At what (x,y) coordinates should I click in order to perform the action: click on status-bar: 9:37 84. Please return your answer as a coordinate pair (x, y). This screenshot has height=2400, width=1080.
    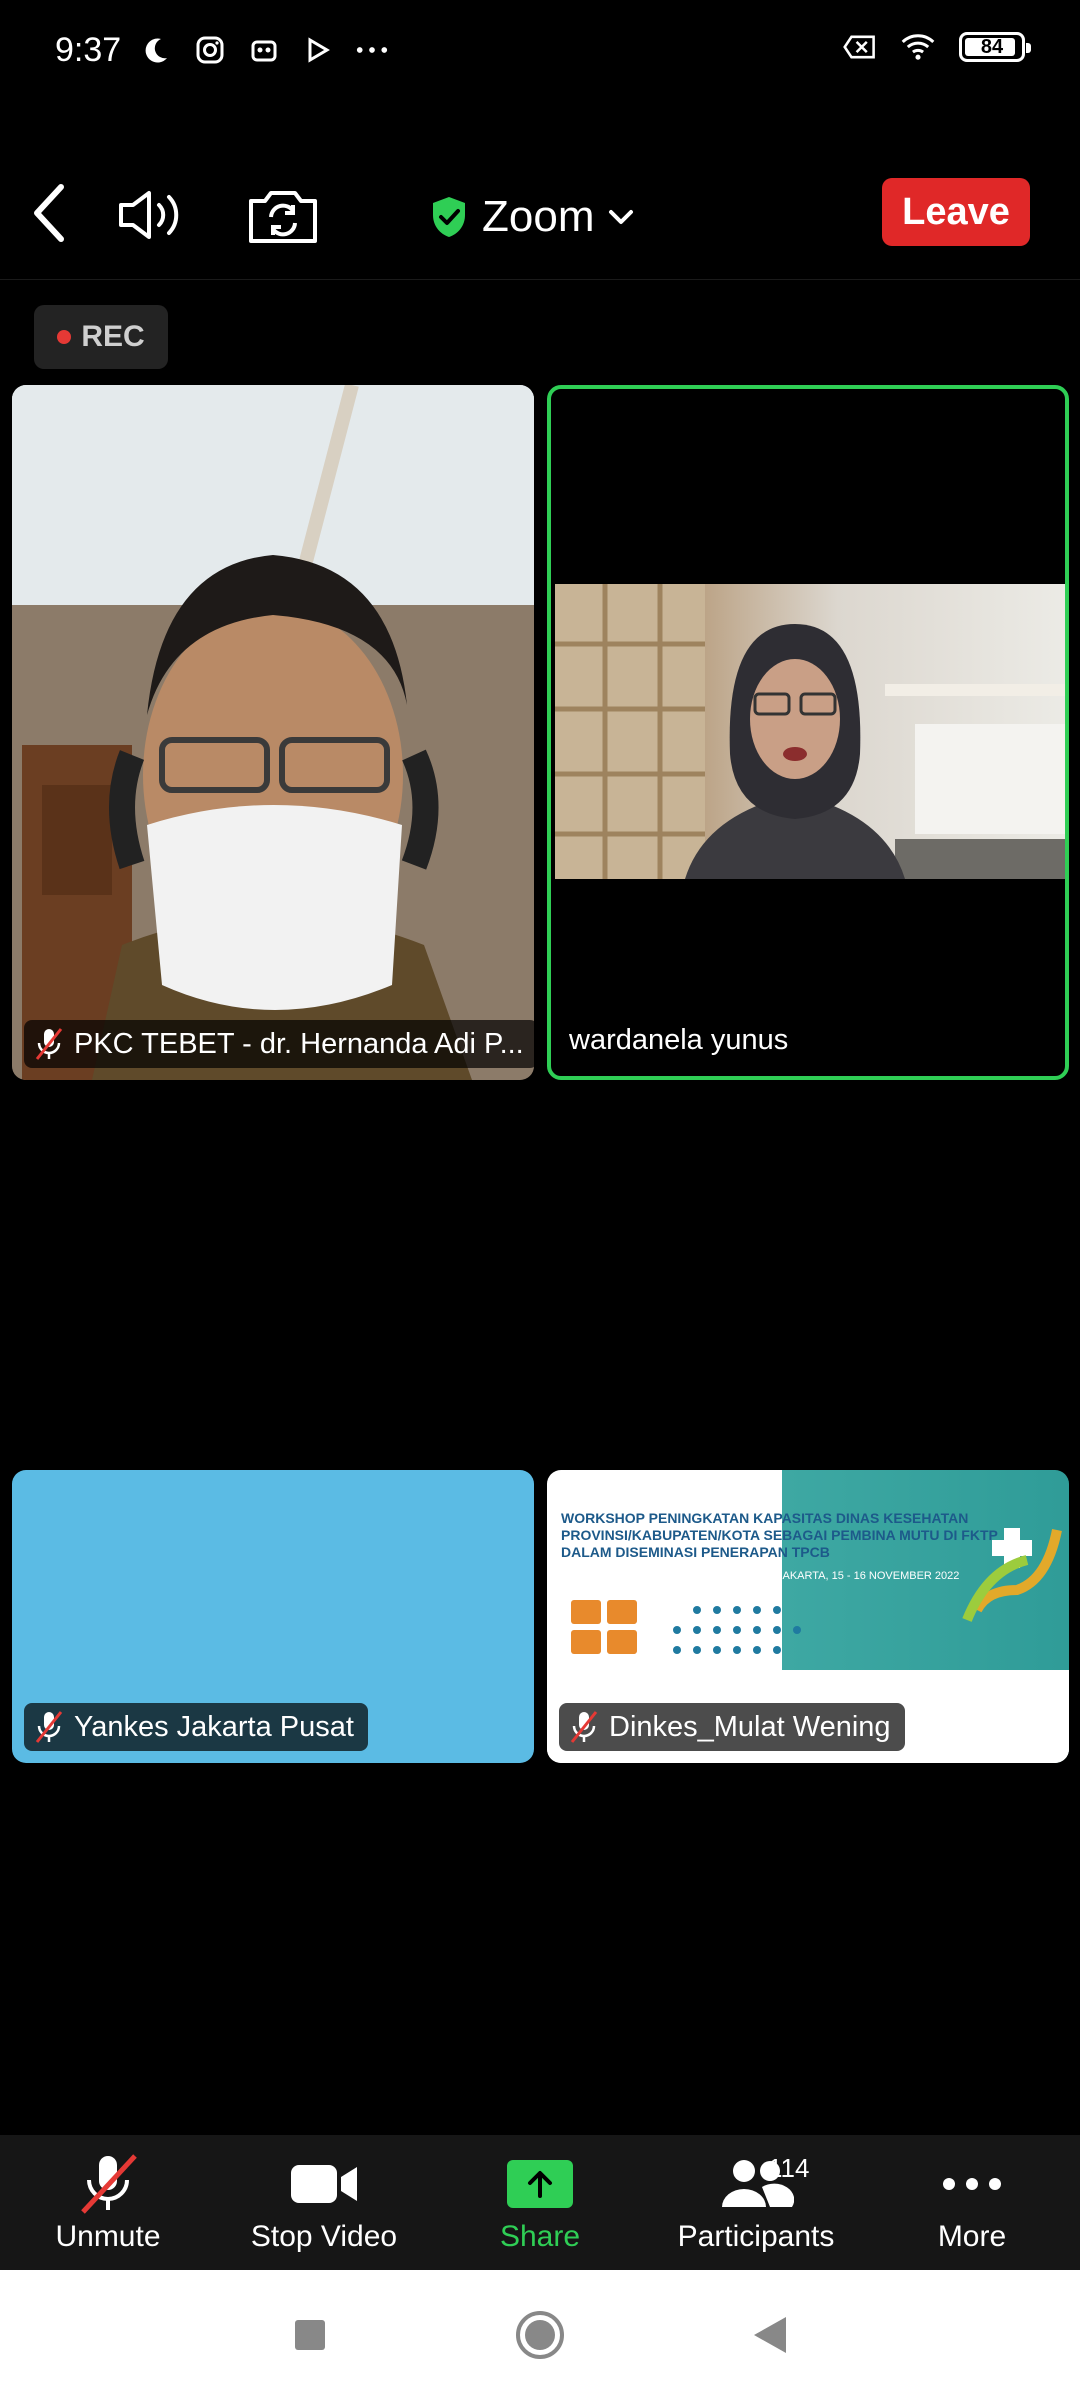
    Looking at the image, I should click on (540, 50).